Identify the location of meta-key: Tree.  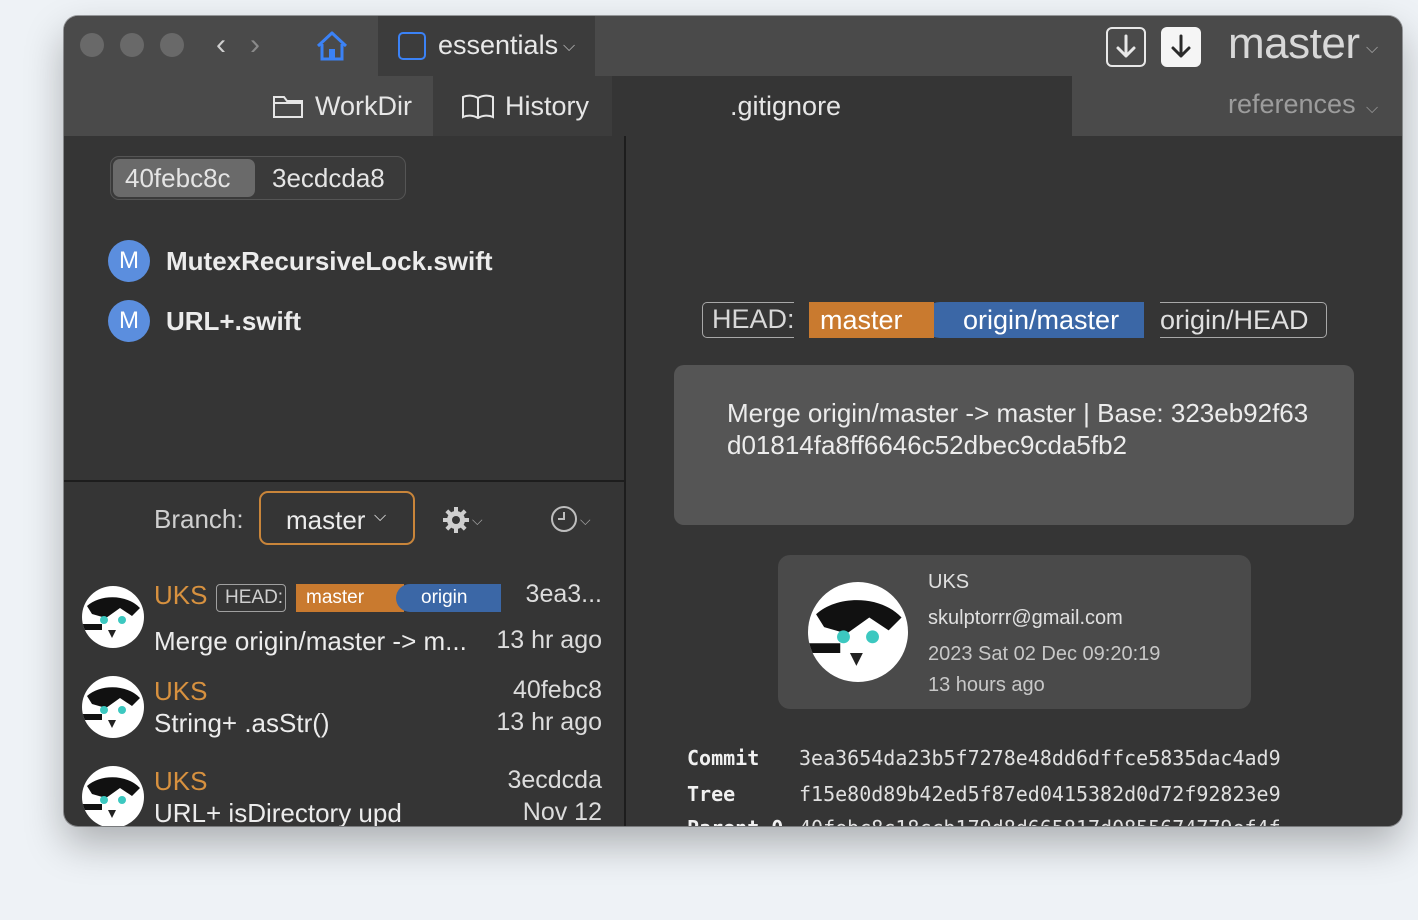
(711, 794).